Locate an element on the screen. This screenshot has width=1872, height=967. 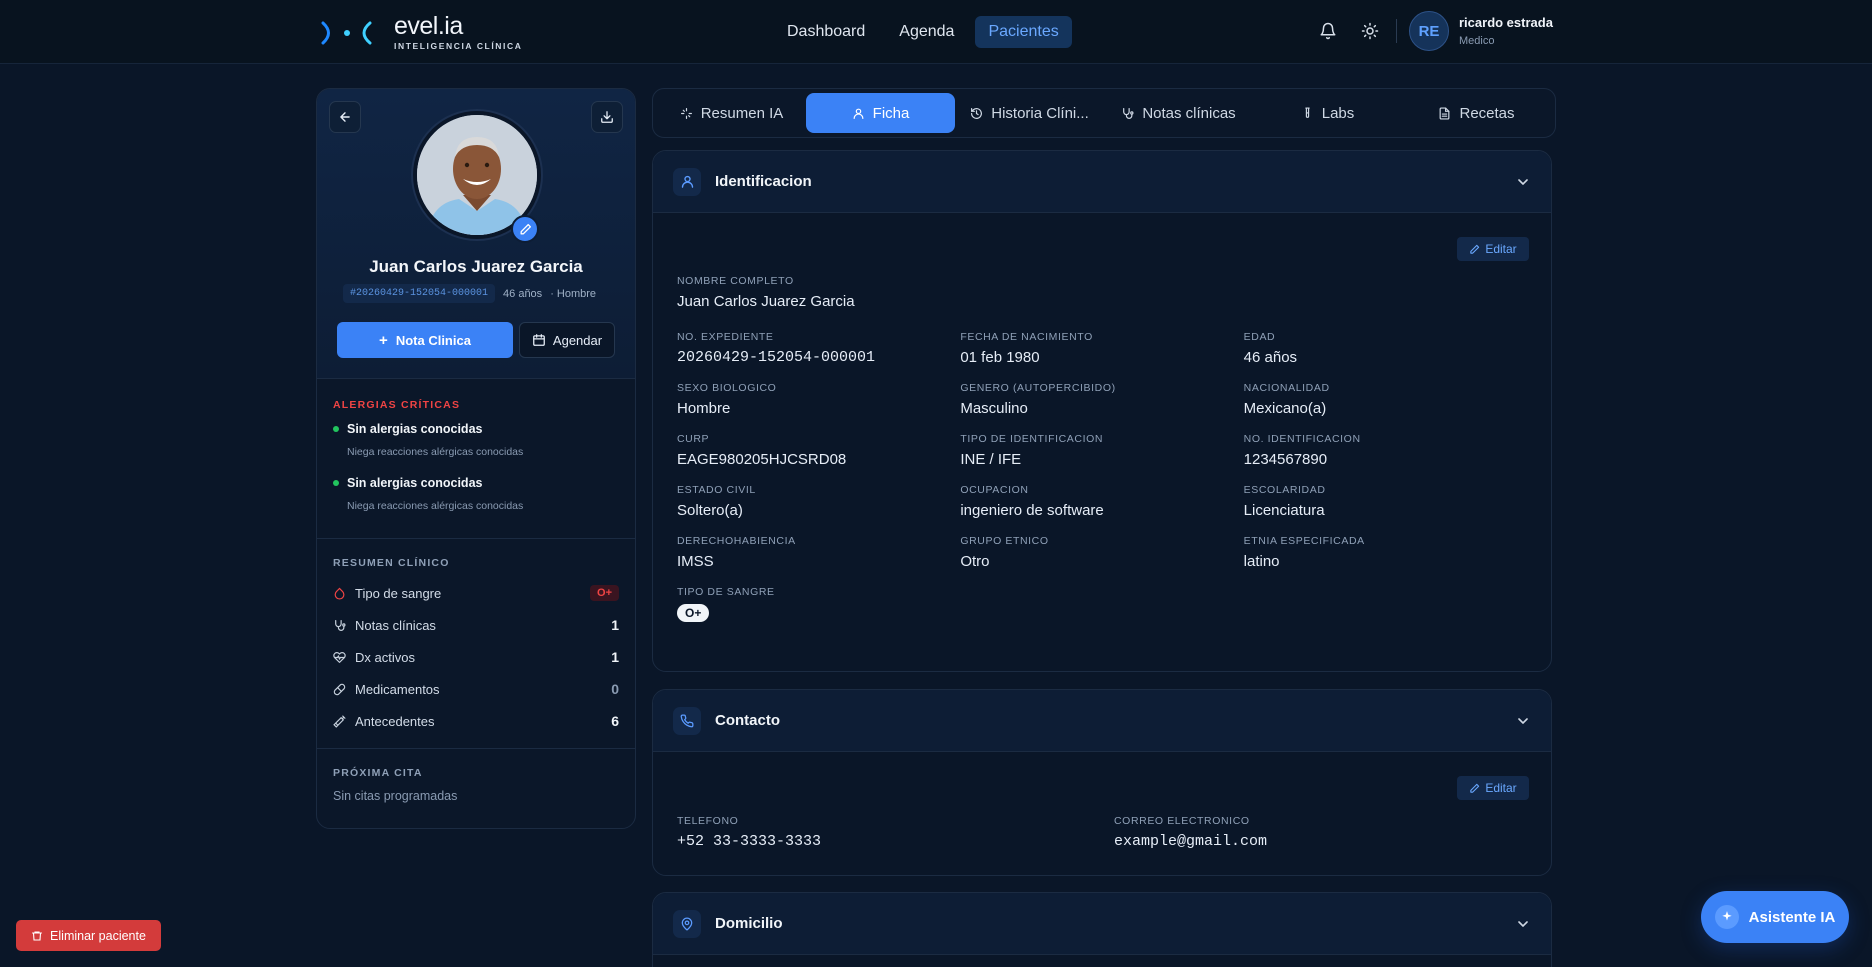
allergy-note: Niega reacciones alérgicas conocidas is located at coordinates (435, 506).